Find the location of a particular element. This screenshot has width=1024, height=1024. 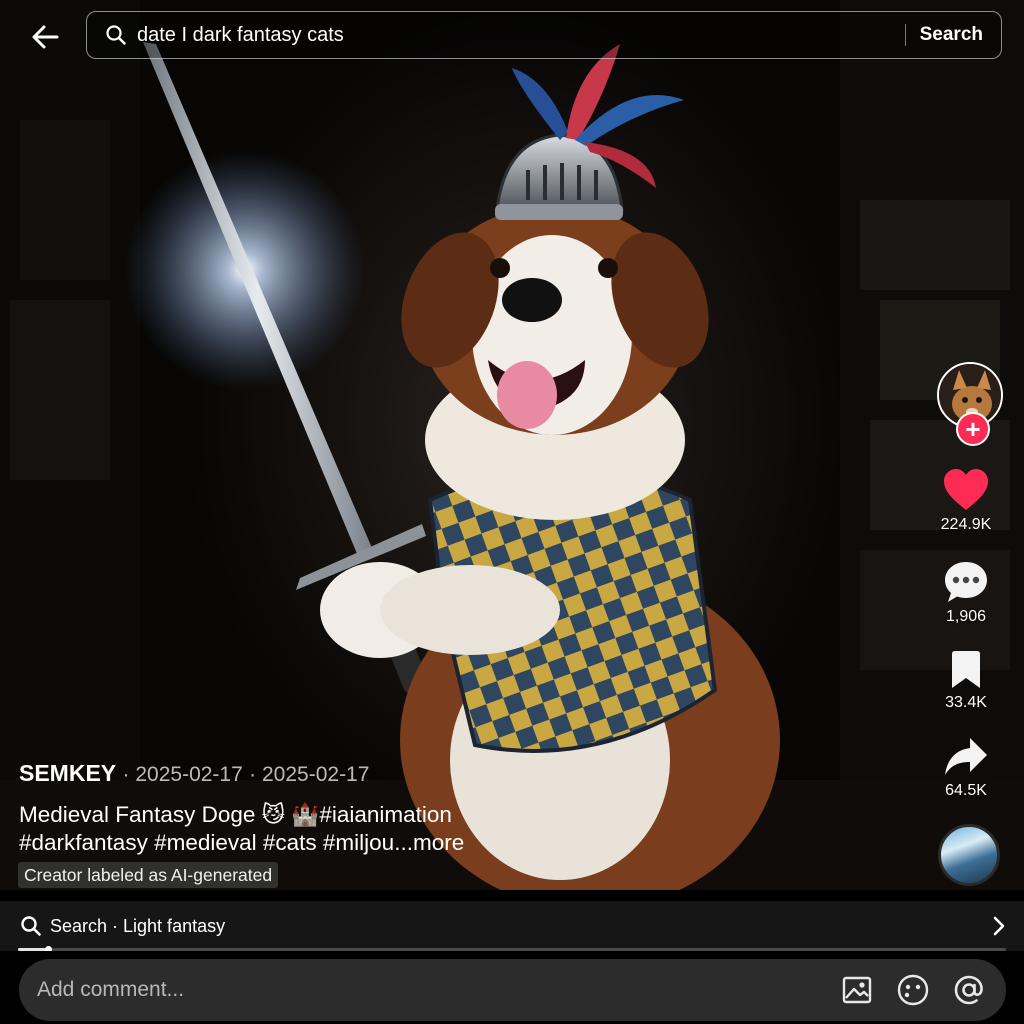

share-arrow-icon is located at coordinates (966, 756).